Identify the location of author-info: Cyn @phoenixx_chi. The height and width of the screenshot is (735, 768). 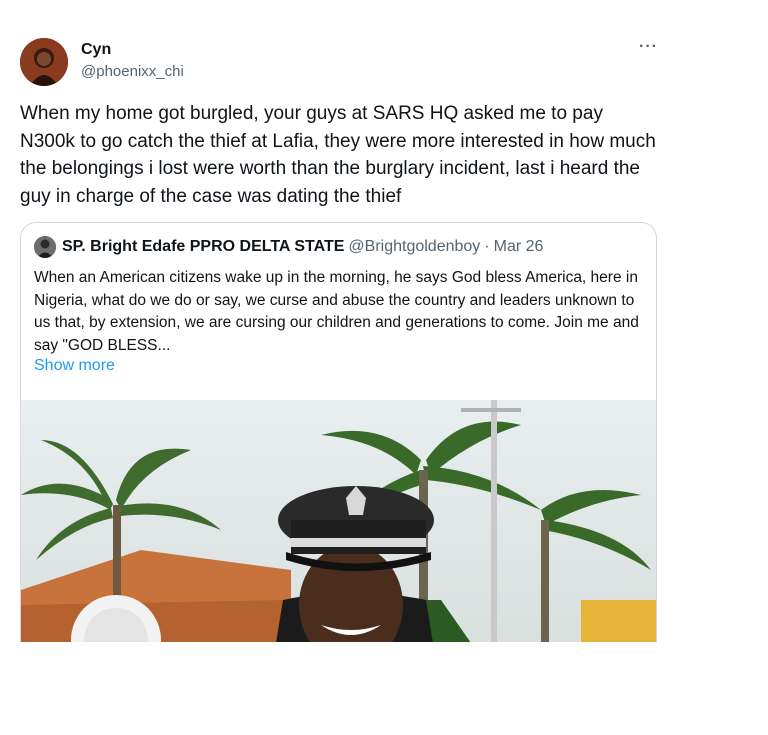
(132, 61).